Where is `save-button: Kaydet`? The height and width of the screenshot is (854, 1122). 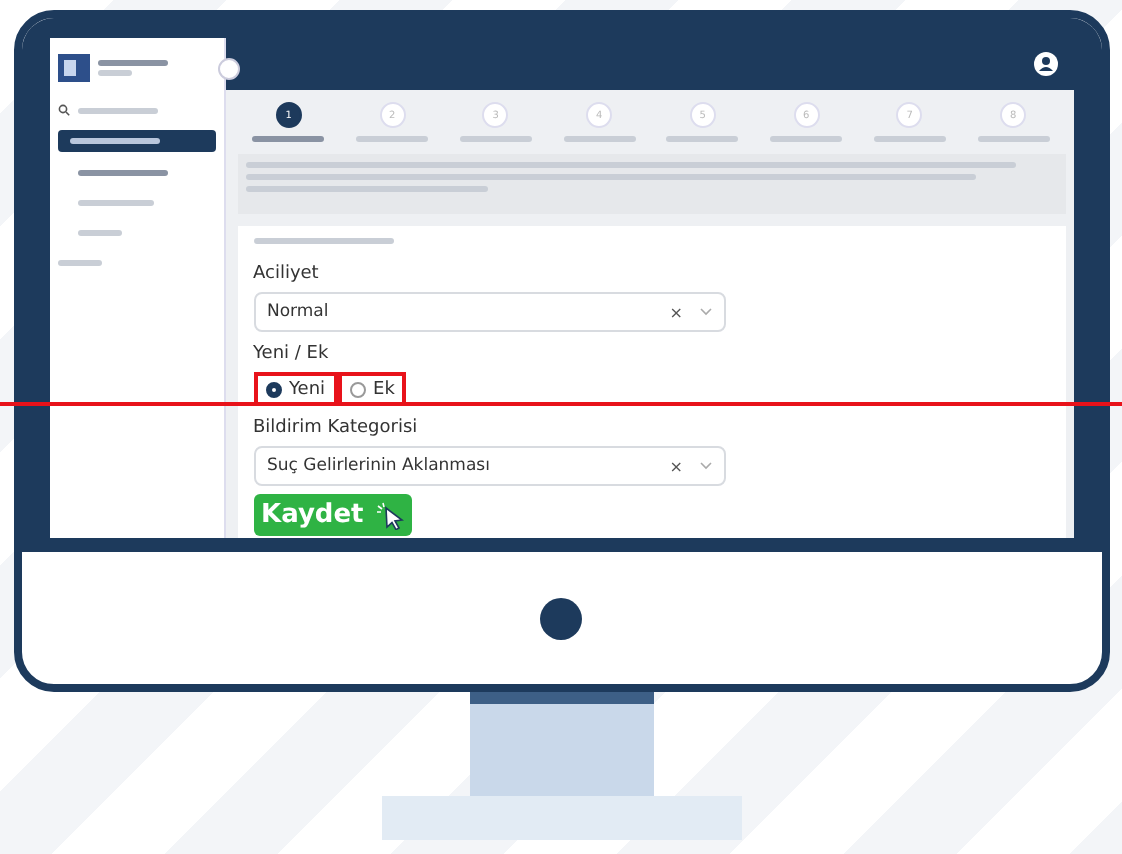 save-button: Kaydet is located at coordinates (332, 515).